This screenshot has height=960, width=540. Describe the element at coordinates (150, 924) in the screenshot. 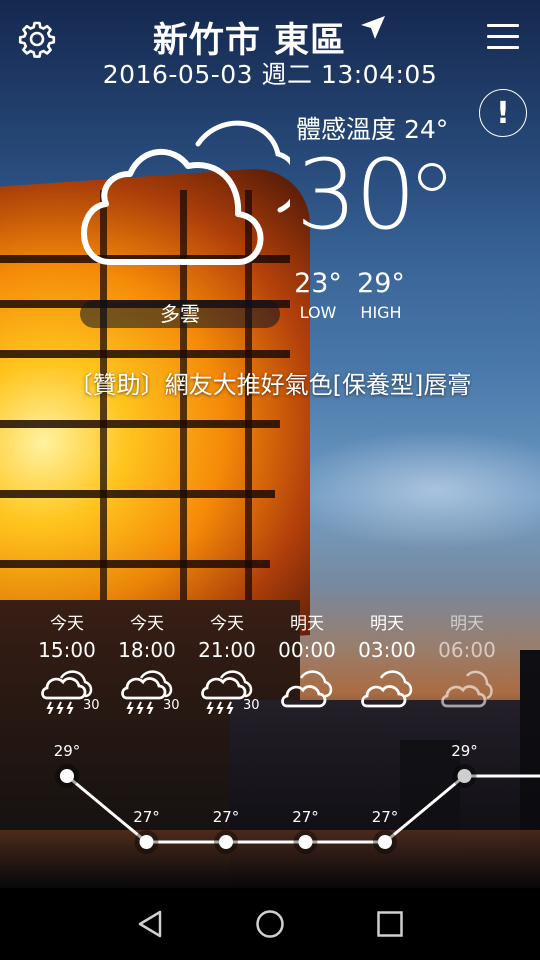

I see `back-triangle-icon` at that location.